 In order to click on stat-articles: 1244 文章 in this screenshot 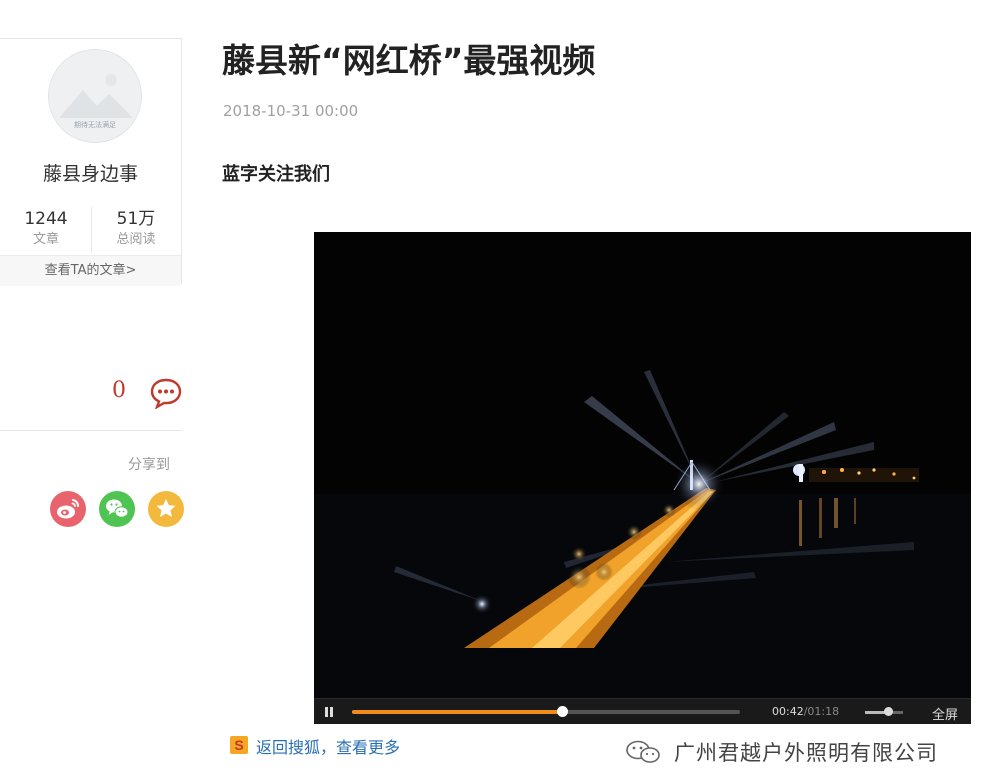, I will do `click(46, 228)`.